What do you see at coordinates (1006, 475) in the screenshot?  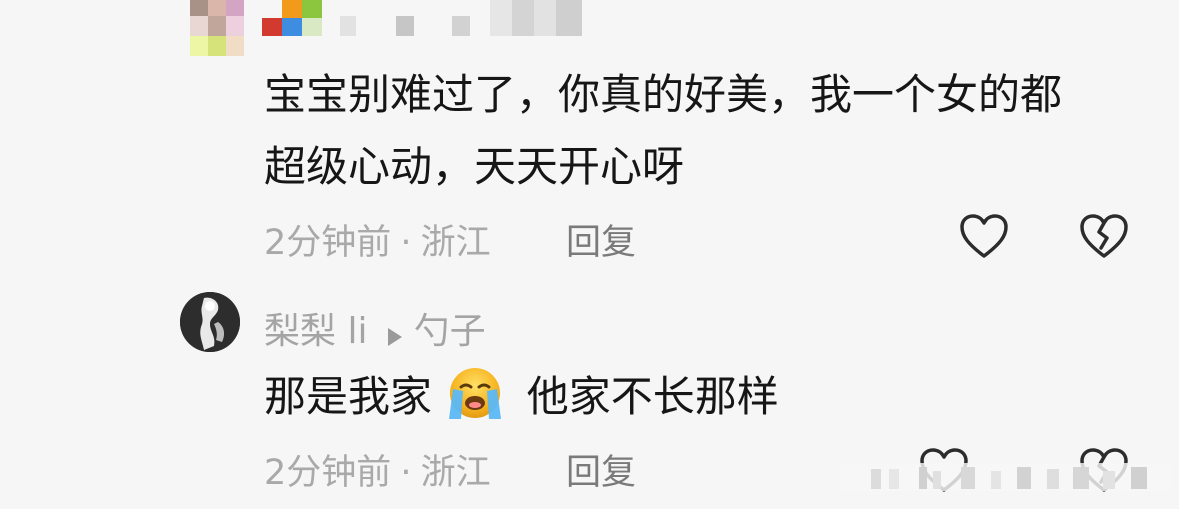 I see `watermark-overlay` at bounding box center [1006, 475].